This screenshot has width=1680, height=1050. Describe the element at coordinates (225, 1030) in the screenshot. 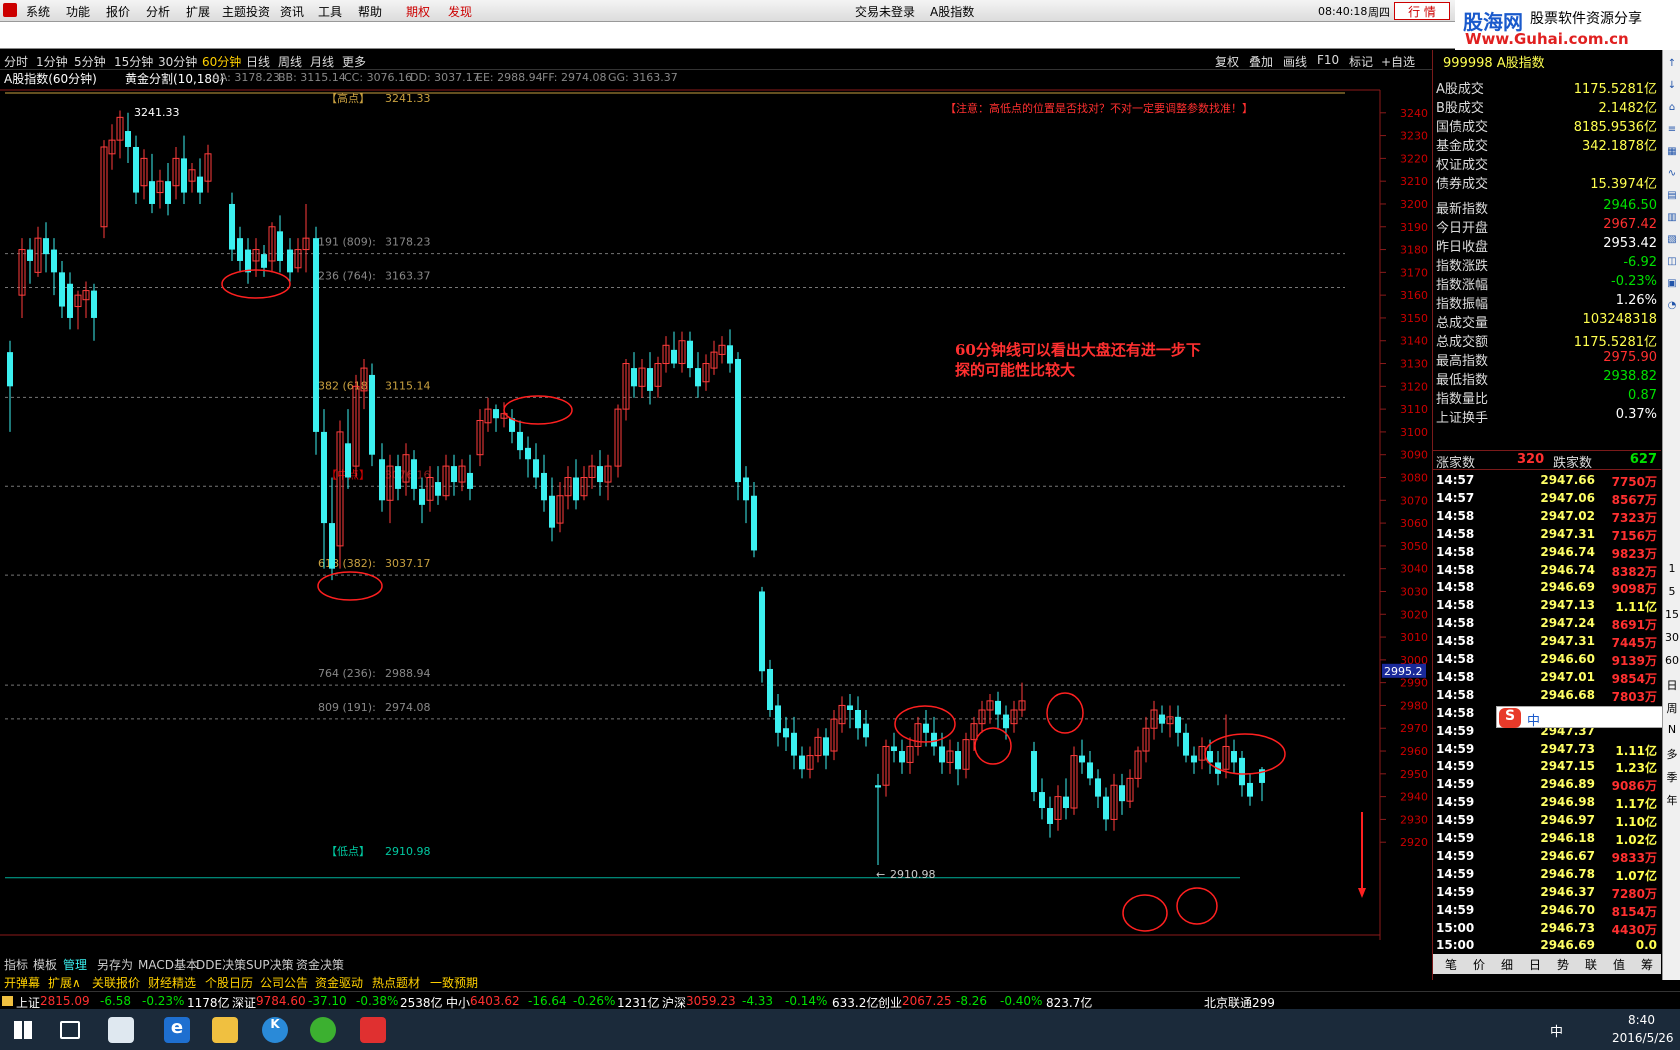

I see `explorer-icon` at that location.